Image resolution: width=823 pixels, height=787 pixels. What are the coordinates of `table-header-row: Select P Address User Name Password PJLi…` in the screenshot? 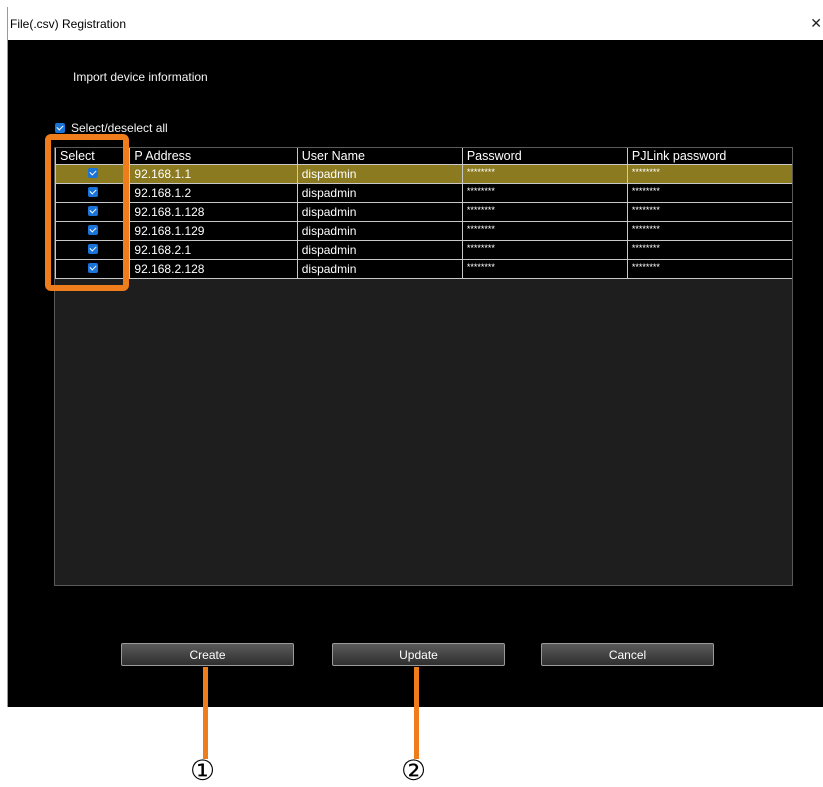 It's located at (423, 156).